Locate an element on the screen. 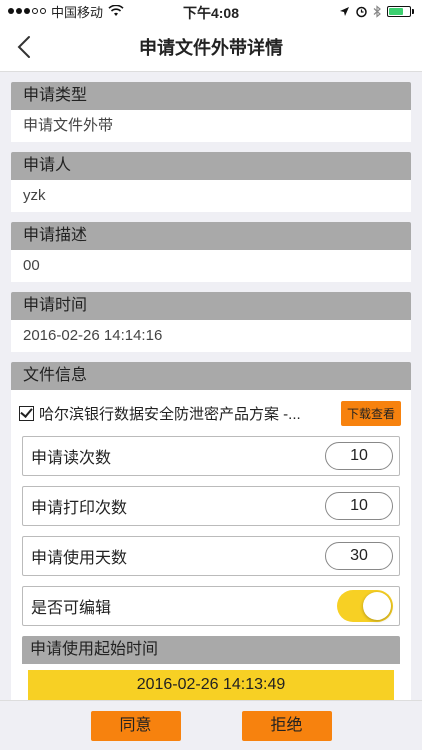  section-applicant: 申请人 yzk is located at coordinates (211, 182).